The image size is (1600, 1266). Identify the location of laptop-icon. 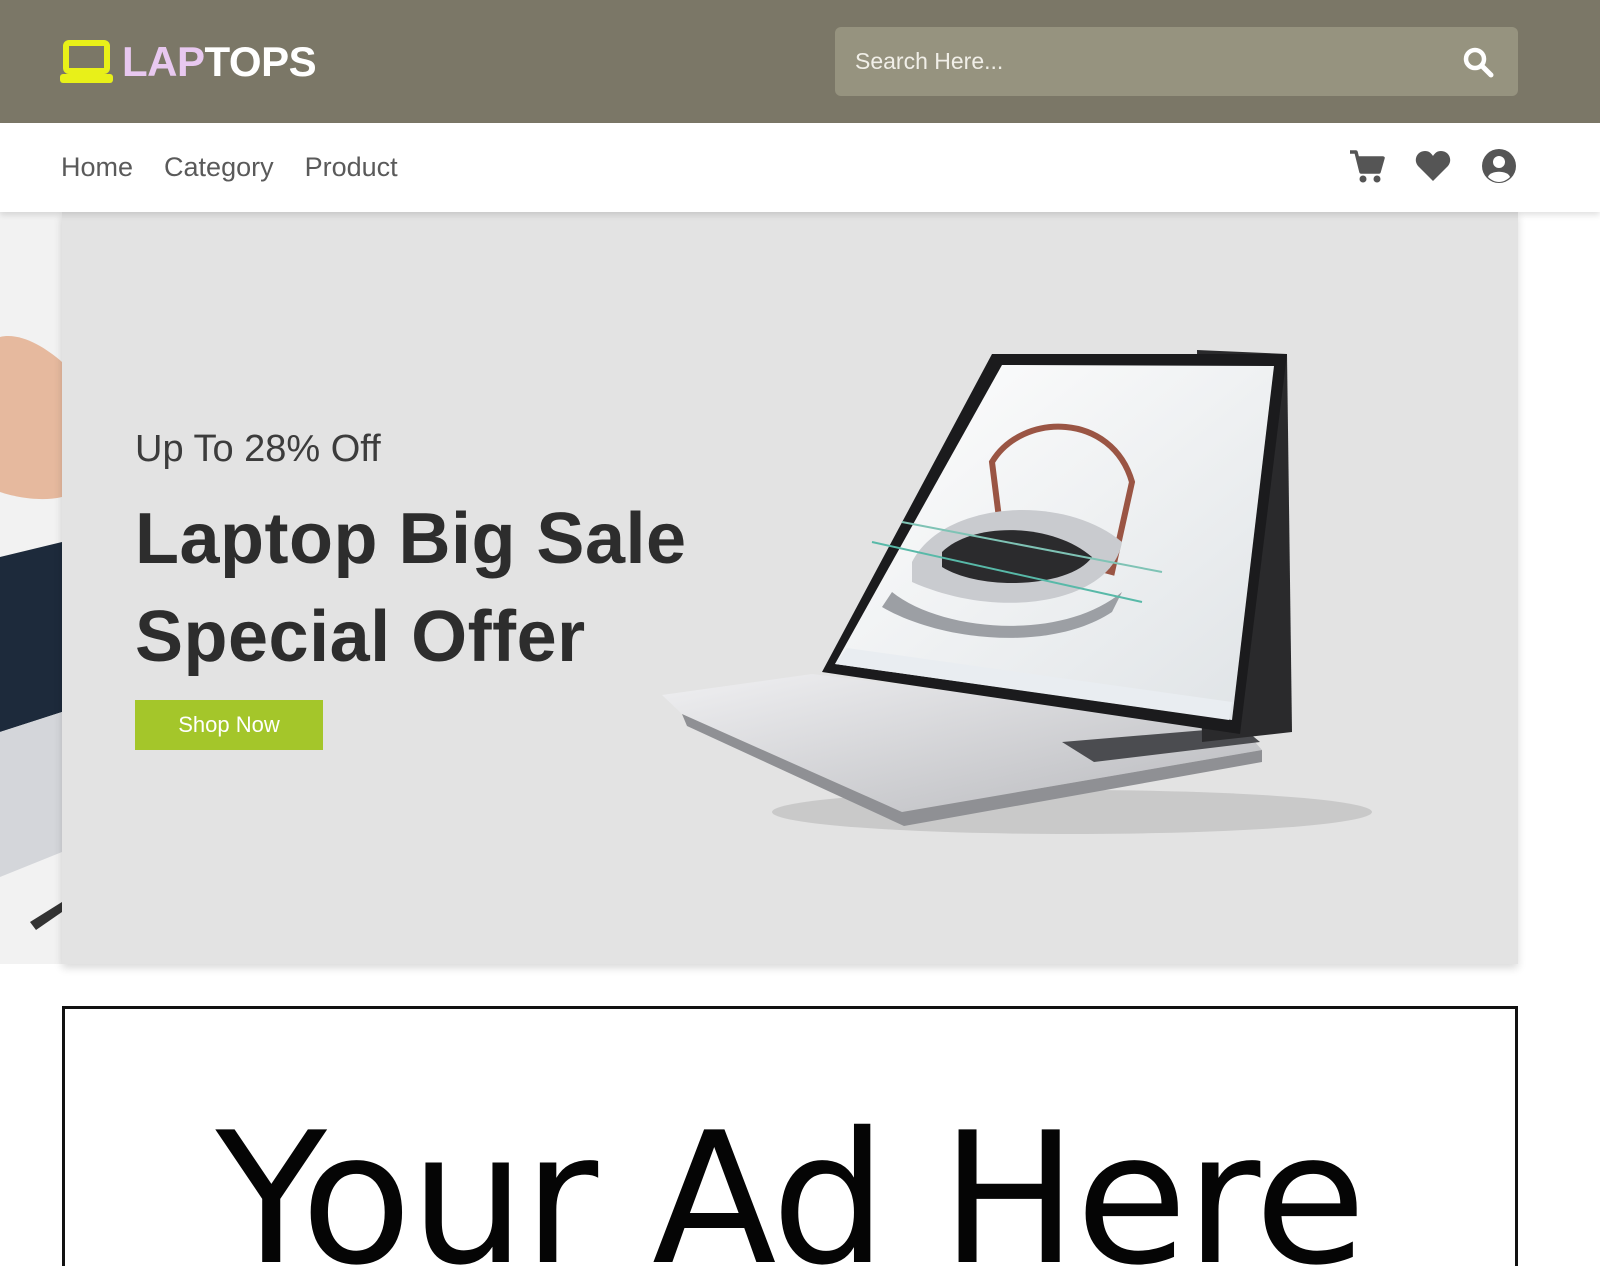
(86, 61).